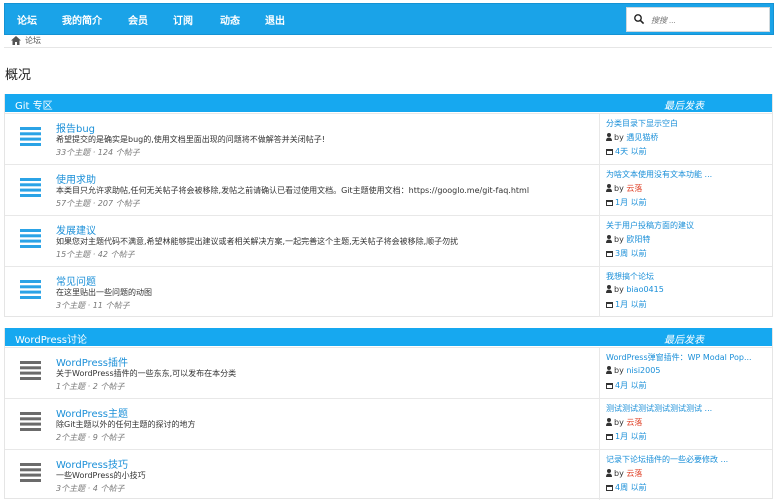  Describe the element at coordinates (75, 127) in the screenshot. I see `forum-title-link: 报告bug` at that location.